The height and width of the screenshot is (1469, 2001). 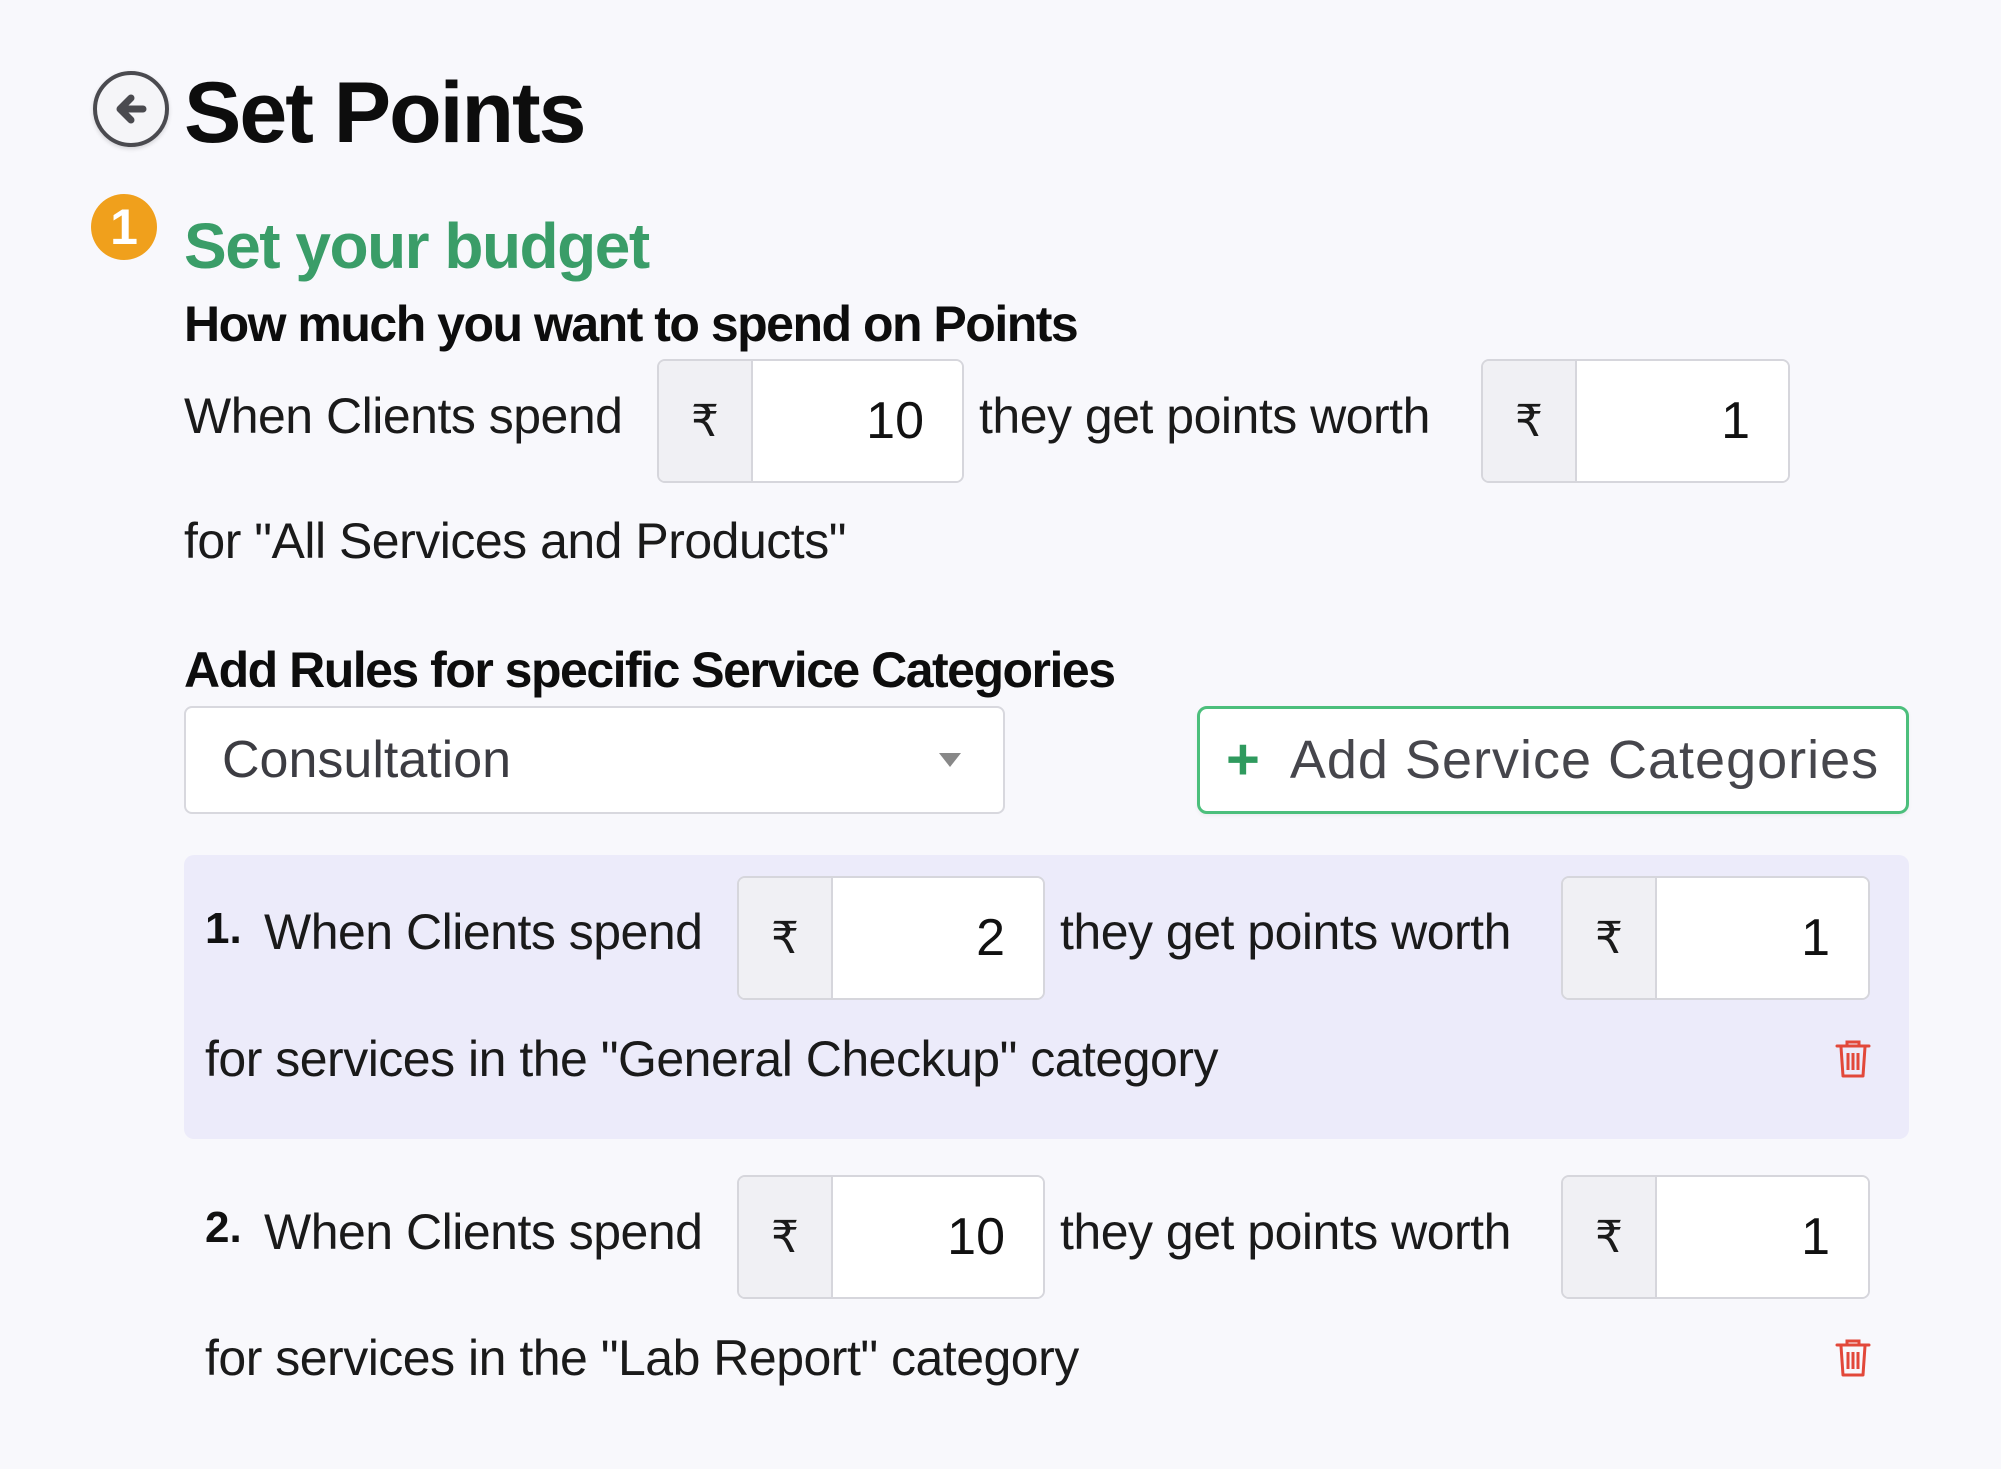 I want to click on arrow-left-icon, so click(x=131, y=109).